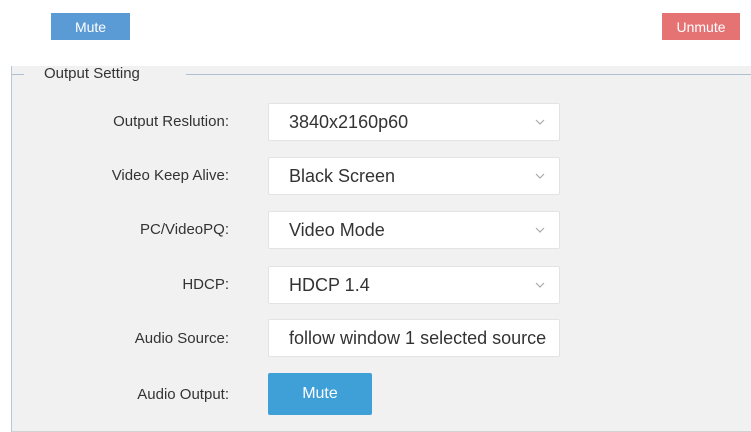 The height and width of the screenshot is (432, 751). I want to click on hdcp-value: HDCP 1.4, so click(329, 284).